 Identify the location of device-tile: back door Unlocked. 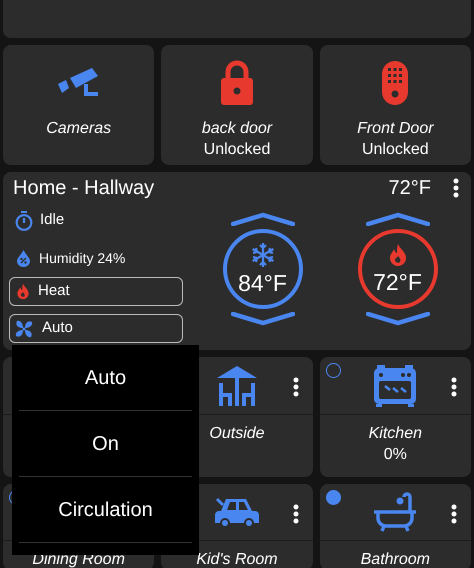
(237, 105).